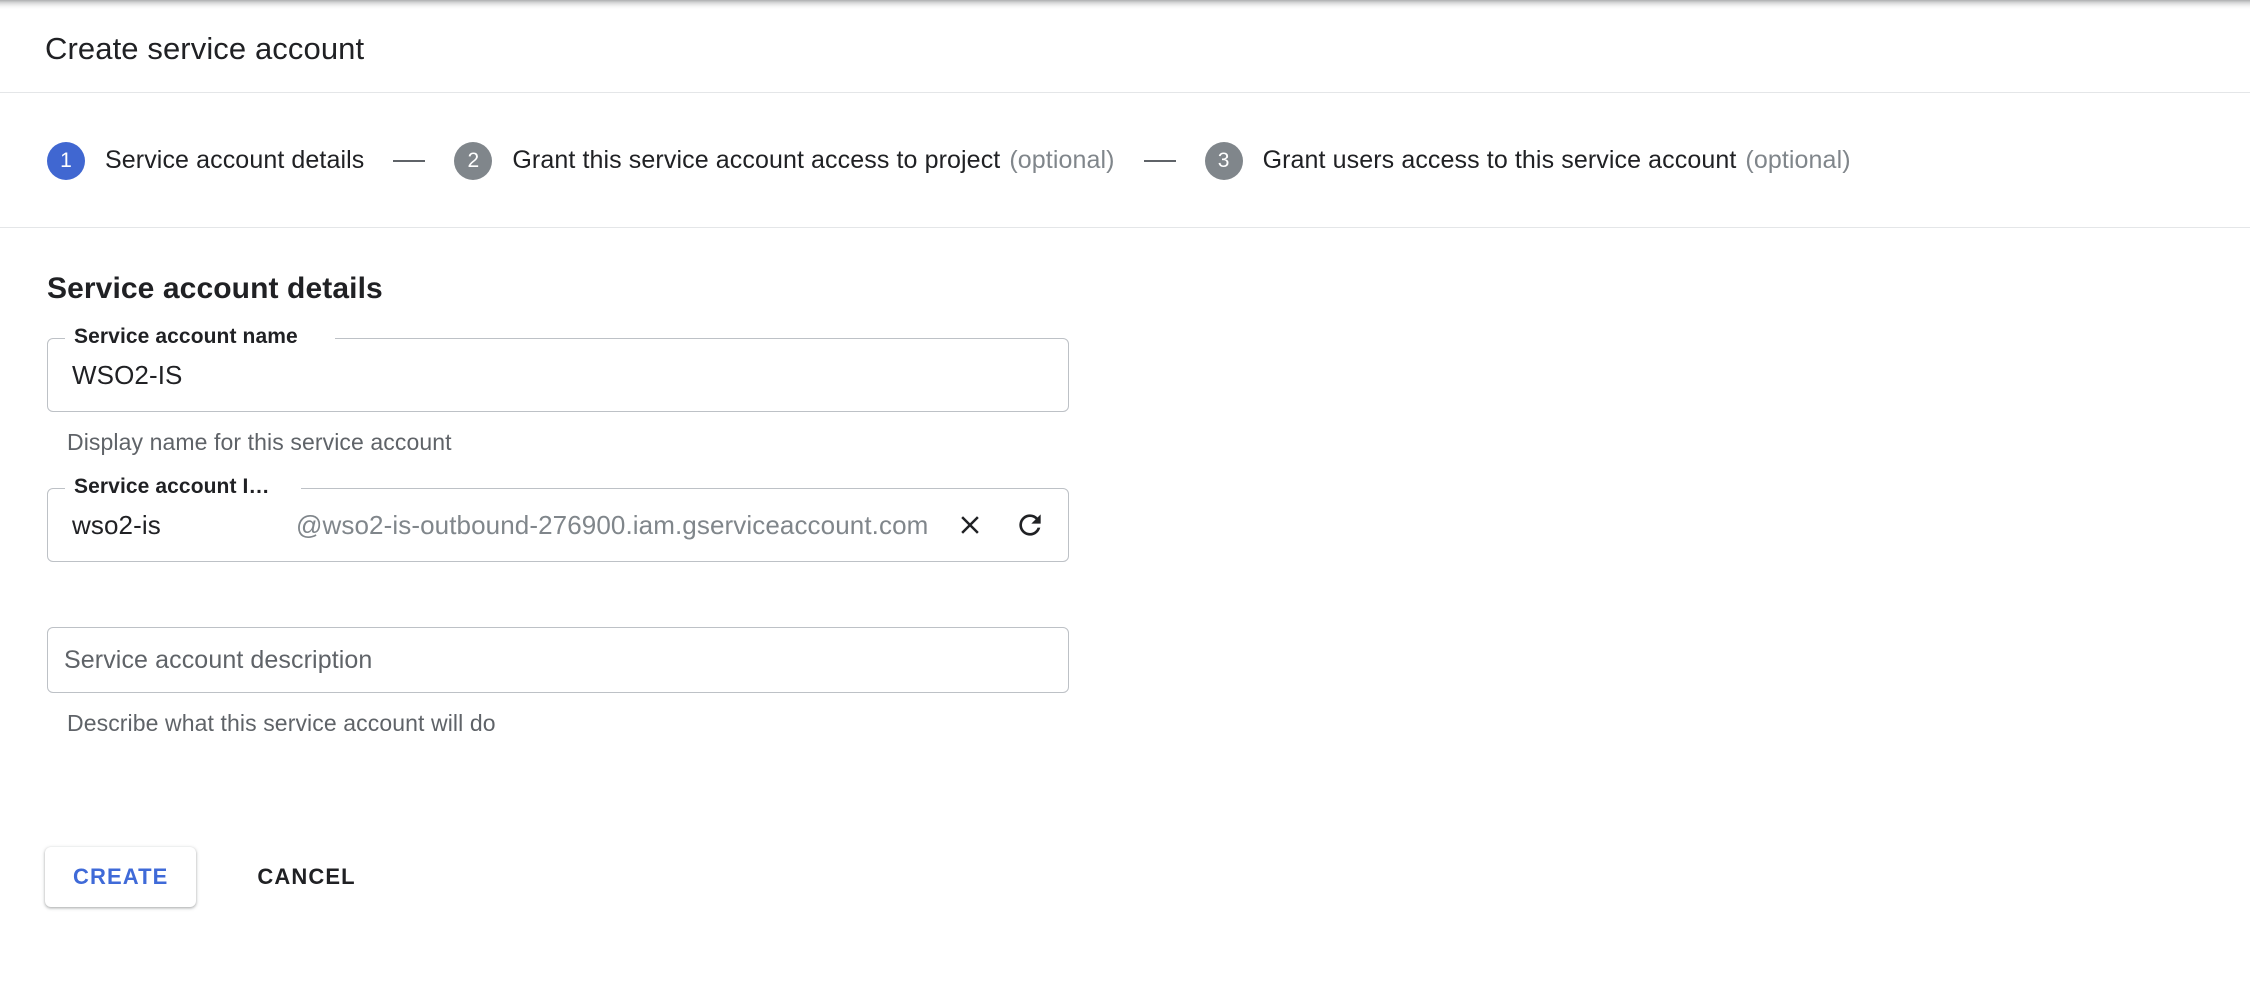  Describe the element at coordinates (215, 288) in the screenshot. I see `section-title: Service account details` at that location.